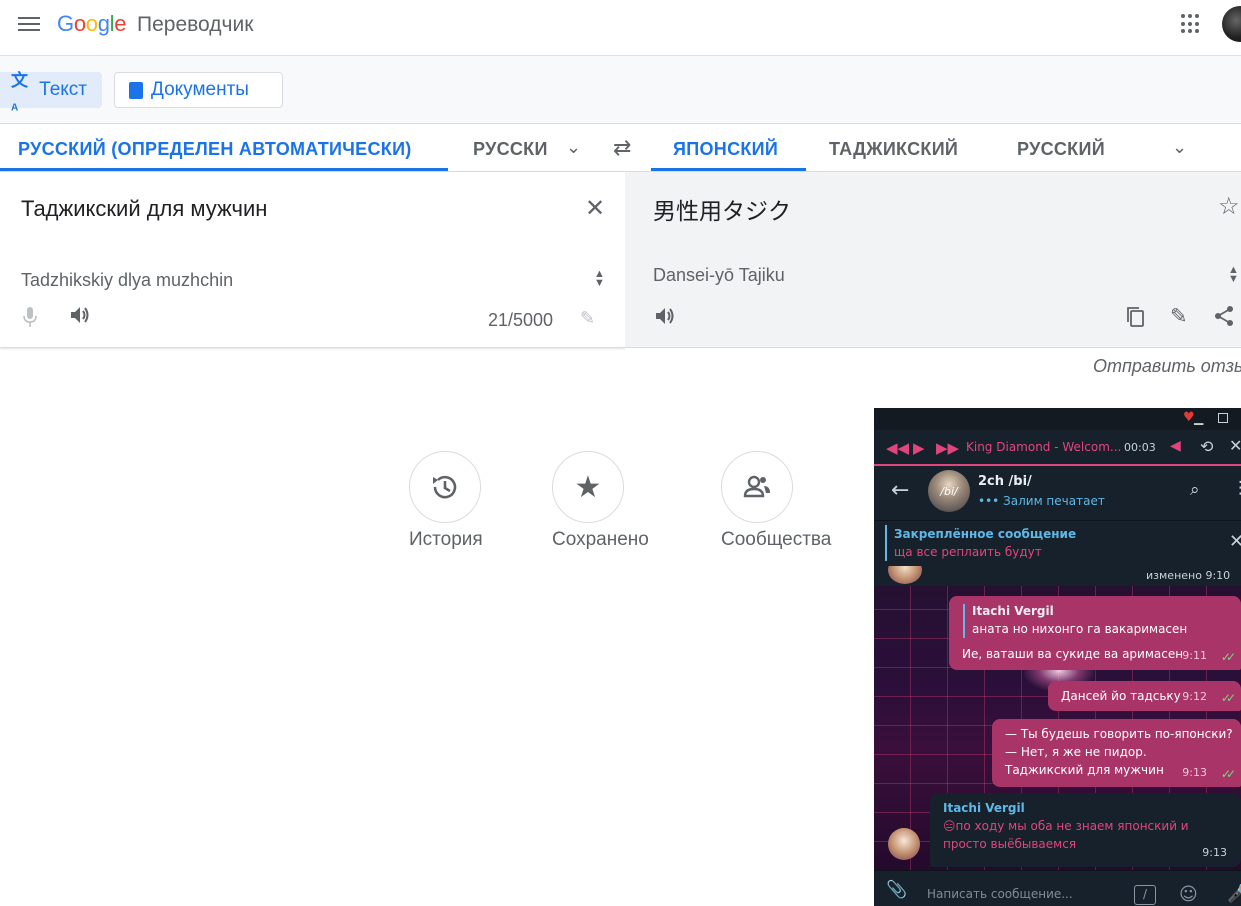  What do you see at coordinates (620, 90) in the screenshot?
I see `mode-bar: 文A Текст Документы` at bounding box center [620, 90].